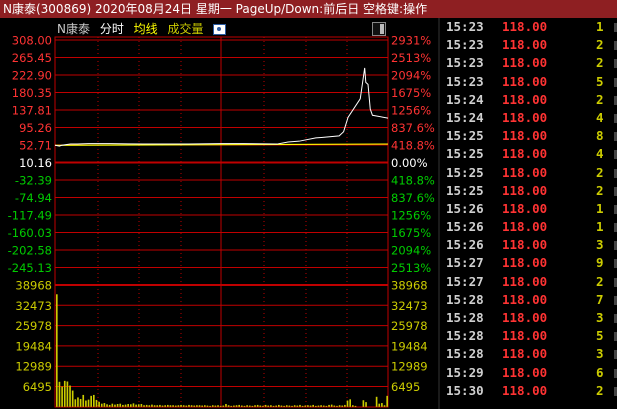 The image size is (617, 409). Describe the element at coordinates (409, 326) in the screenshot. I see `volume-tick-label-right: 25978` at that location.